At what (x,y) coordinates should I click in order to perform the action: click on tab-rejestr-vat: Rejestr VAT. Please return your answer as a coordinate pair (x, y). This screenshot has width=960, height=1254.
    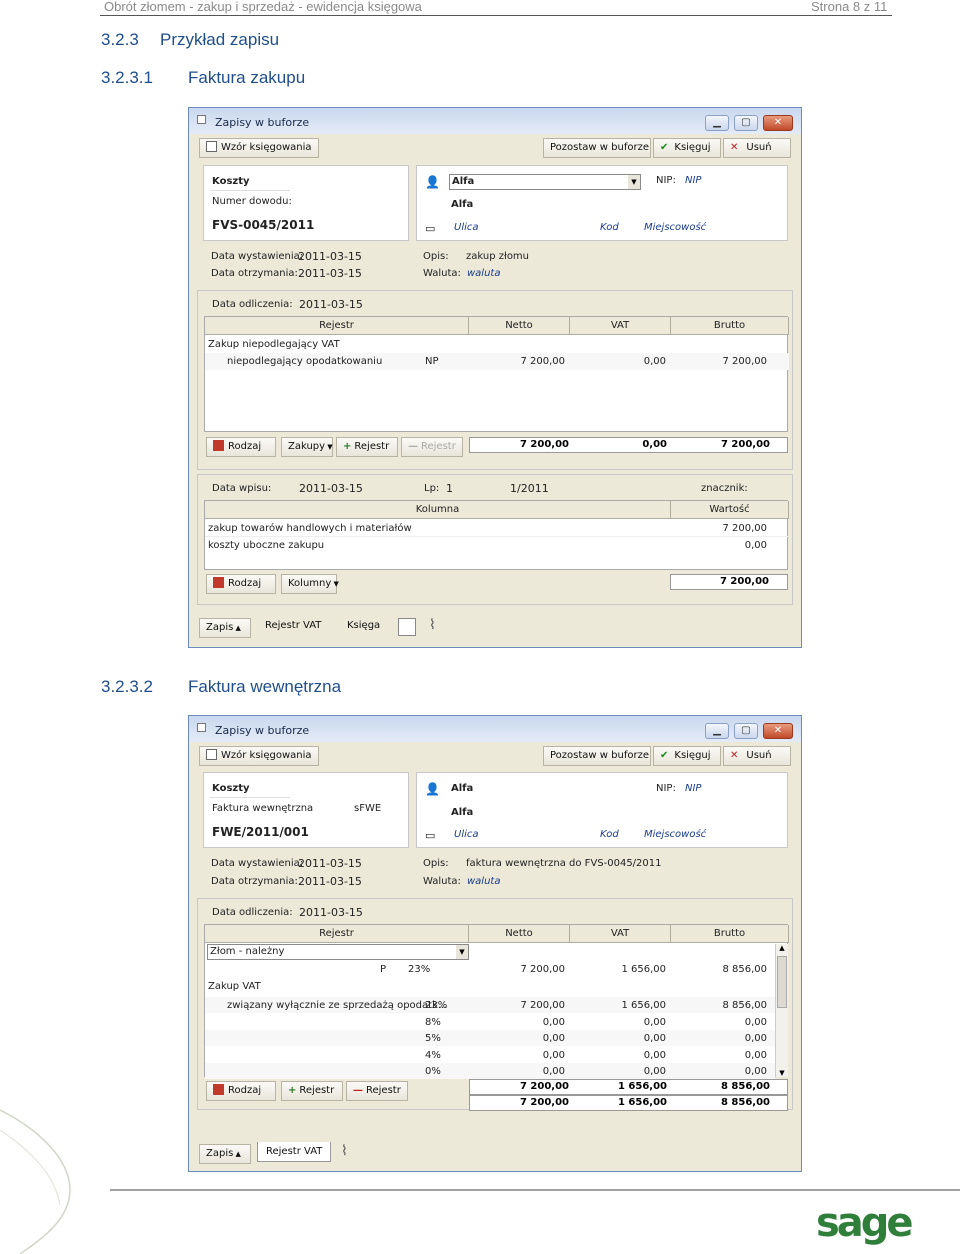
    Looking at the image, I should click on (293, 626).